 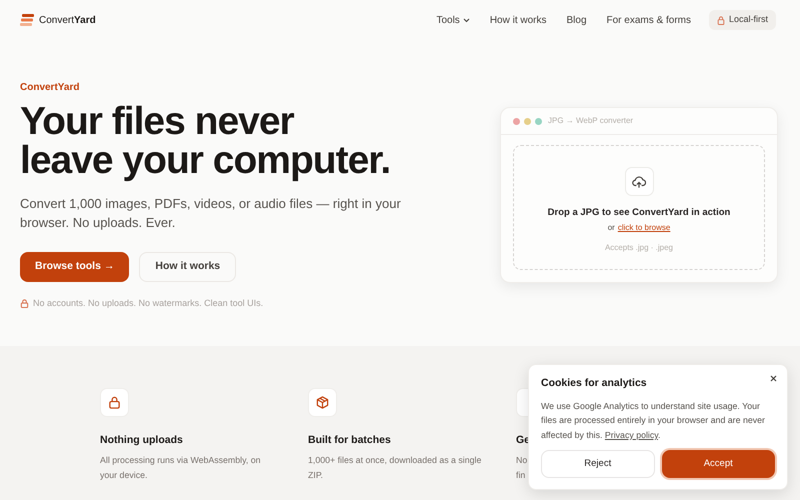 I want to click on privacy-policy-link: Privacy policy, so click(x=631, y=435).